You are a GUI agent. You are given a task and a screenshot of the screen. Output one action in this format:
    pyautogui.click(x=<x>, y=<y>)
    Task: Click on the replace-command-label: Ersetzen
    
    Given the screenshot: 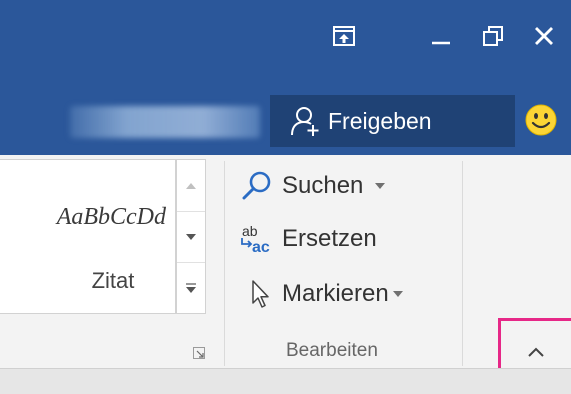 What is the action you would take?
    pyautogui.click(x=329, y=238)
    